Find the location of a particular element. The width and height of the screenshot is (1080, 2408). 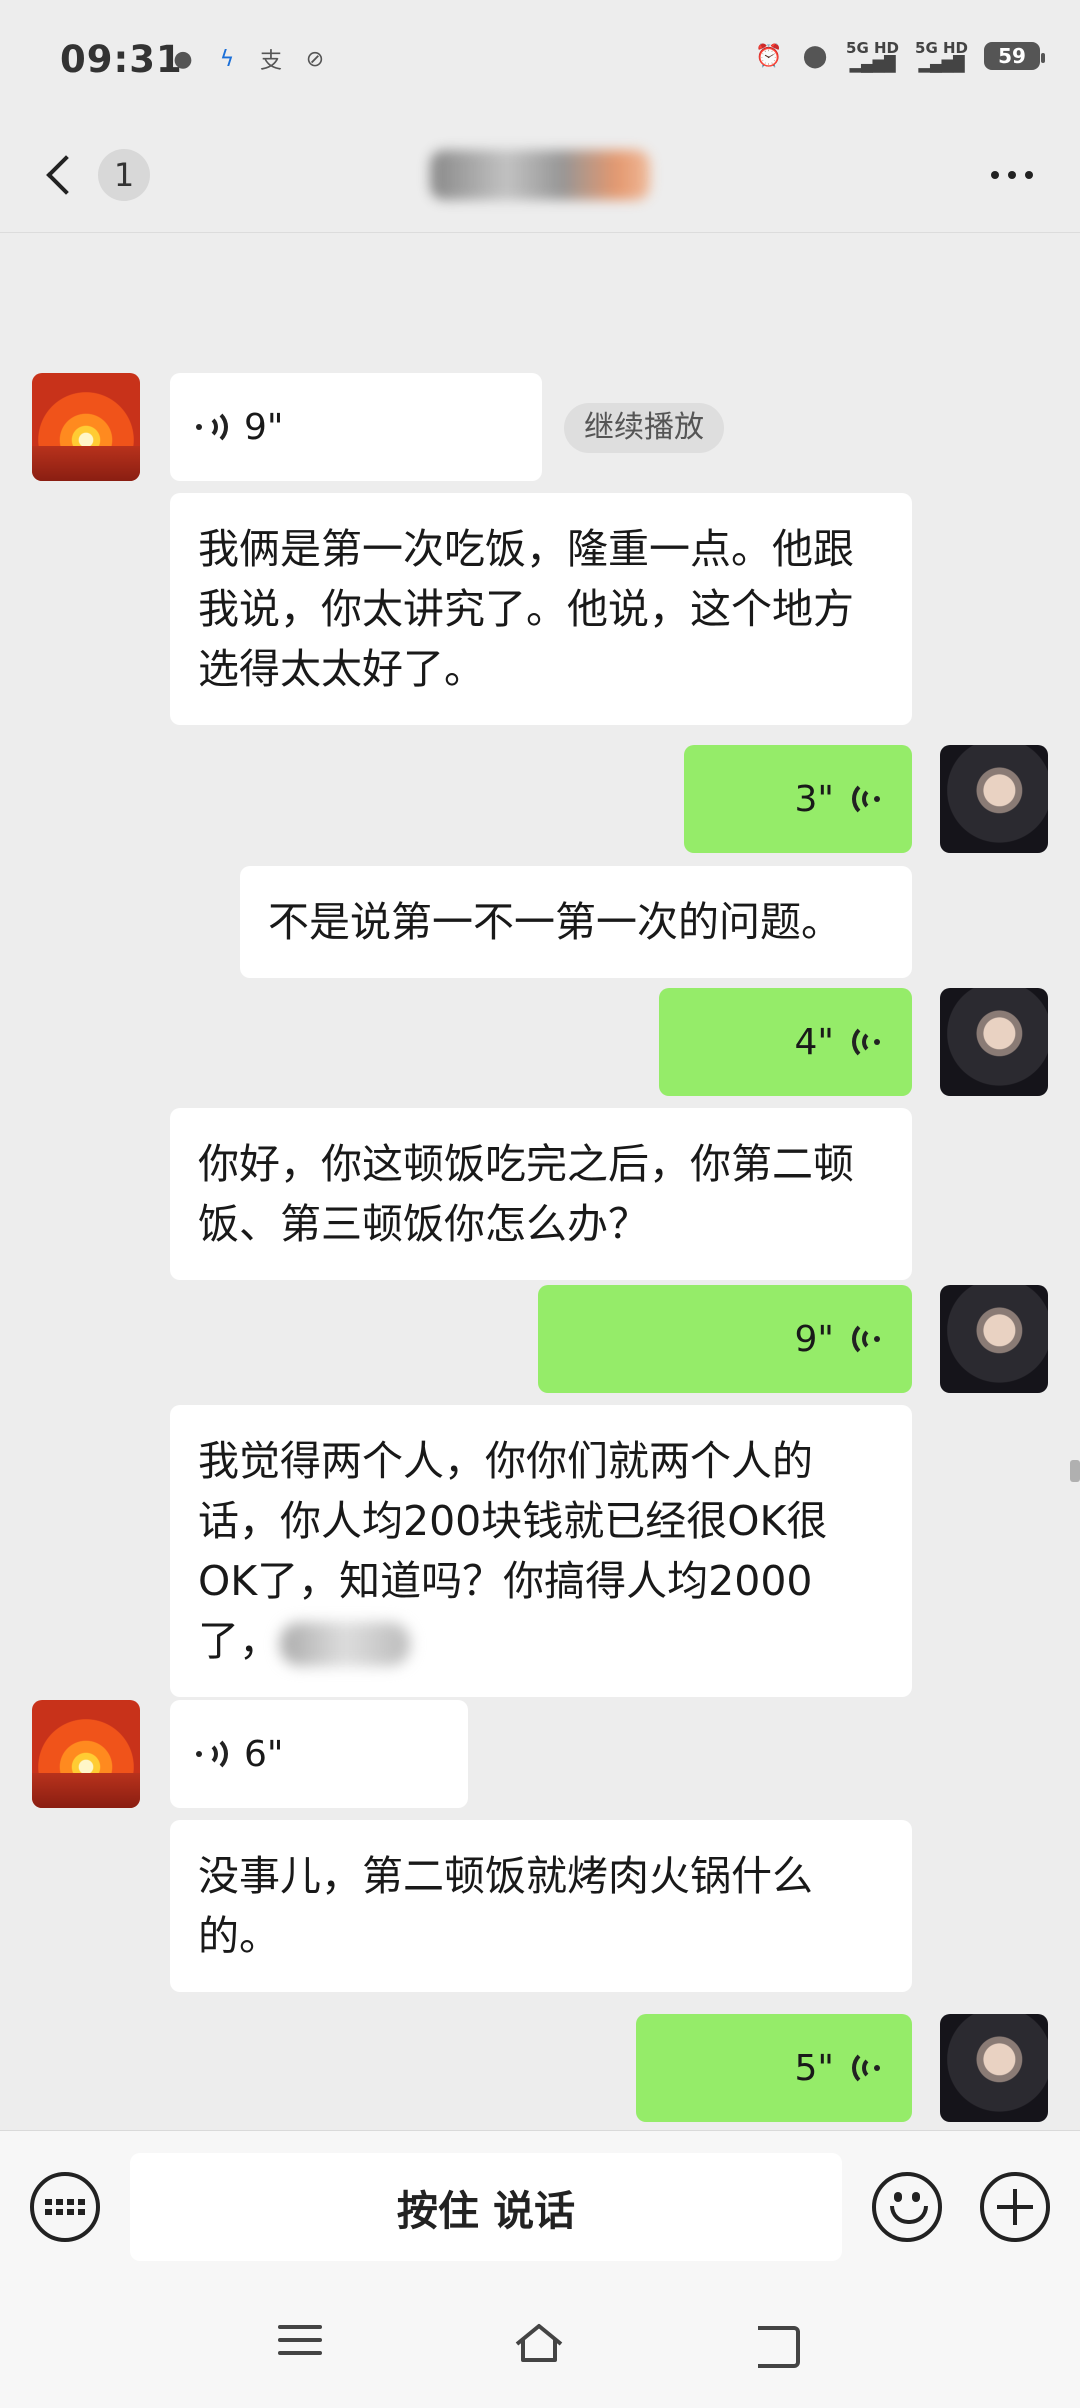

text-message: 我俩是第一次吃饭，隆重一点。他跟我说，你太讲究了。他说，这个地方选得太太好了。 is located at coordinates (541, 609).